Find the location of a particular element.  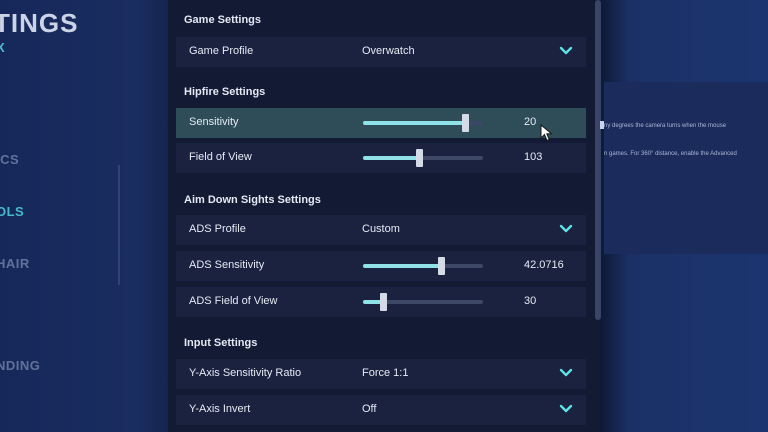

y-axis-invert-dropdown: Y-Axis Invert Off is located at coordinates (381, 410).